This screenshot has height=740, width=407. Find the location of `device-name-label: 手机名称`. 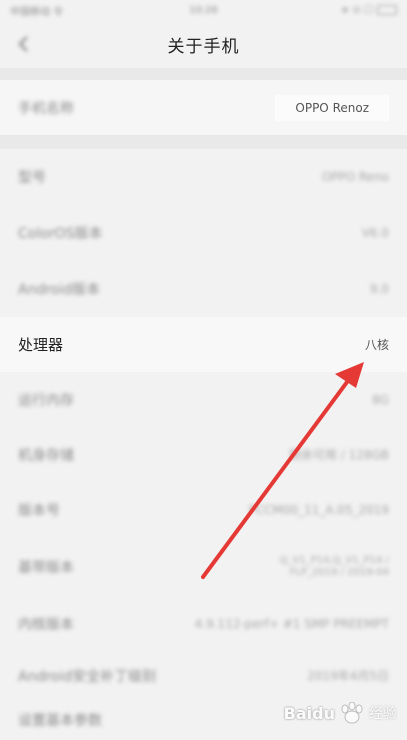

device-name-label: 手机名称 is located at coordinates (46, 108).